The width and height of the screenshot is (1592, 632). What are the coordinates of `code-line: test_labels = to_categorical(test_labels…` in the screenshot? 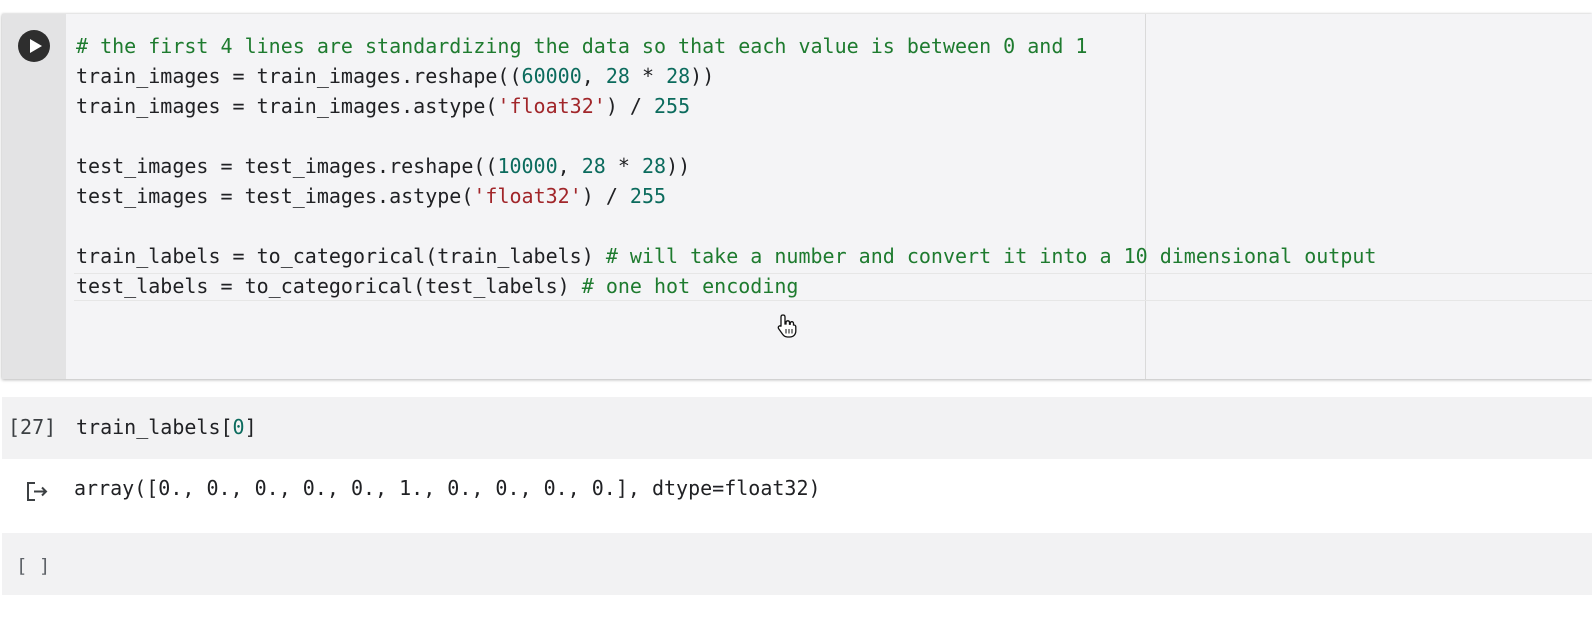 It's located at (726, 286).